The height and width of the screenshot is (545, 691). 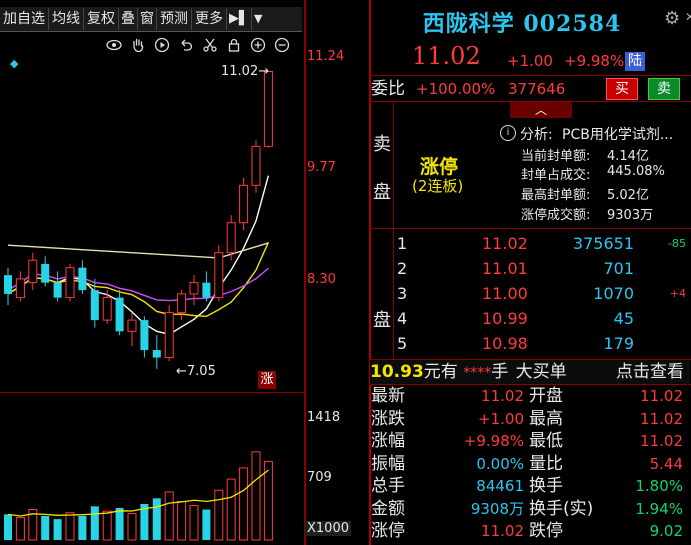 I want to click on stats-row: 最新 11.02 开盘 11.02, so click(x=530, y=396).